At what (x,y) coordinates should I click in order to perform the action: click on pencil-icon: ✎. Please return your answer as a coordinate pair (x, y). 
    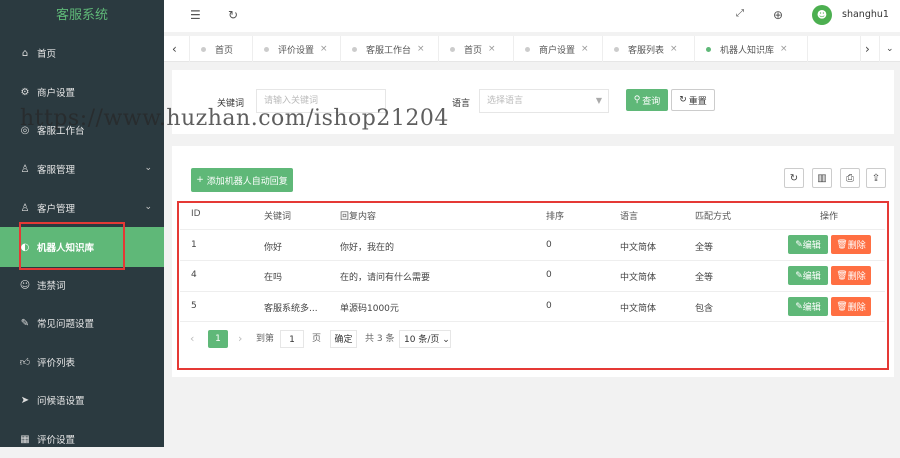
    Looking at the image, I should click on (799, 275).